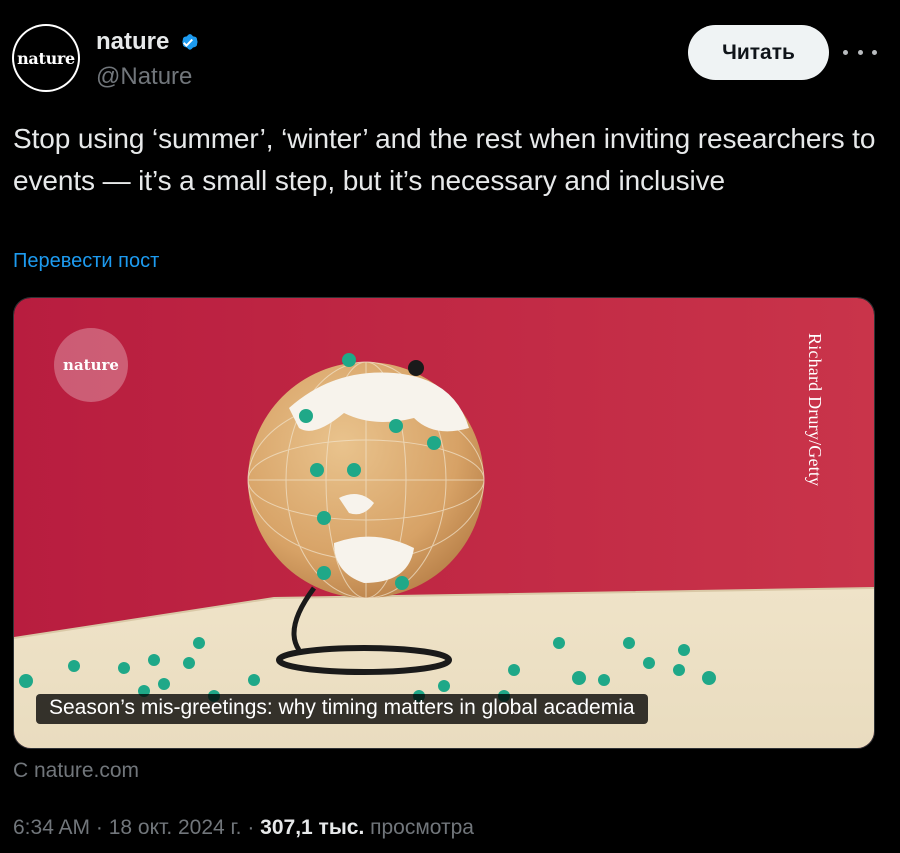  Describe the element at coordinates (190, 42) in the screenshot. I see `verified-badge-icon` at that location.